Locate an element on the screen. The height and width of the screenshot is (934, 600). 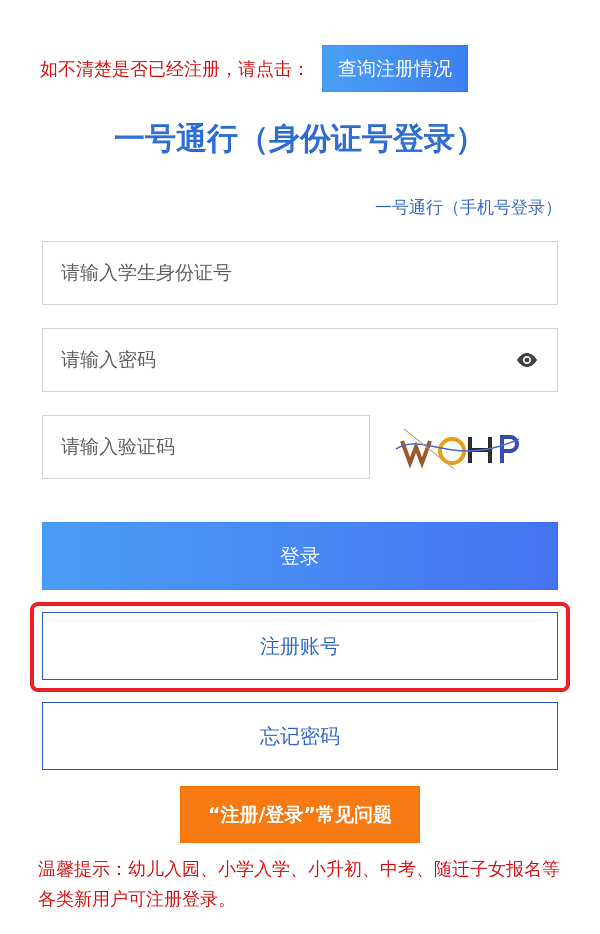
tip-text: 温馨提示：幼儿入园、小学入学、小升初、中考、随迁子女报名等各类新用户可注册登录。 is located at coordinates (299, 885).